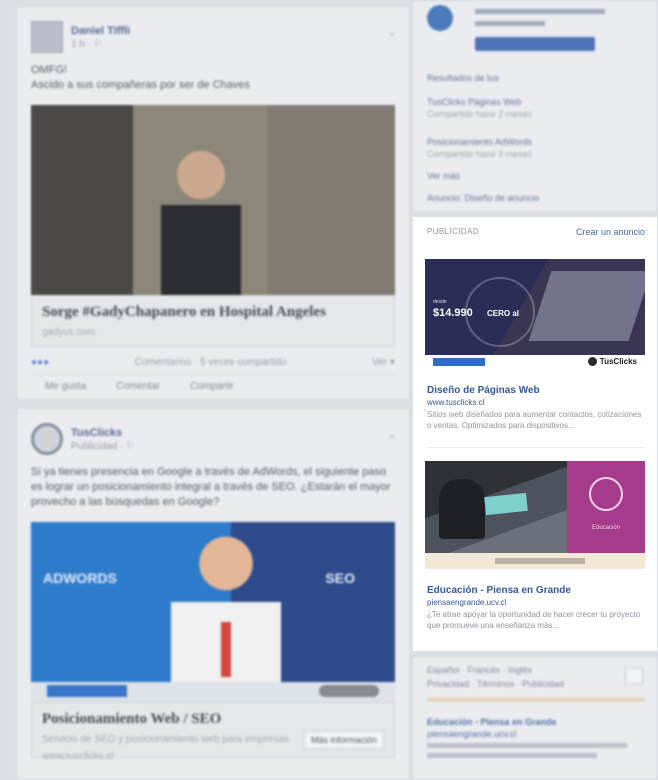 The height and width of the screenshot is (780, 658). I want to click on post-image, so click(213, 200).